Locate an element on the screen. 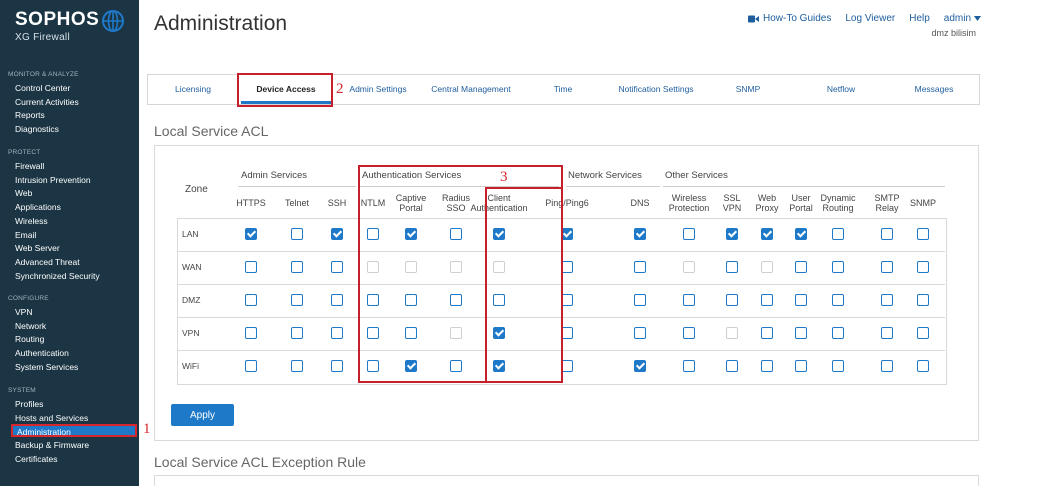 This screenshot has height=486, width=1039. checkbox-wan-telnet is located at coordinates (297, 267).